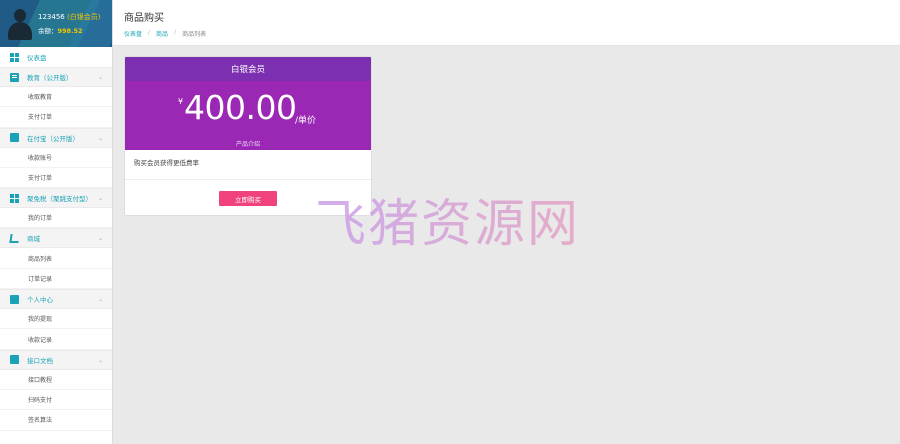  I want to click on currency-symbol: ¥, so click(181, 101).